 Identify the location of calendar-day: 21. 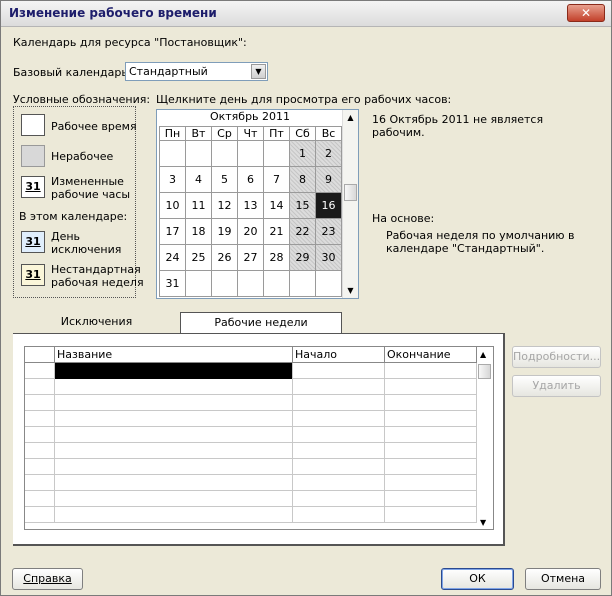
(276, 231).